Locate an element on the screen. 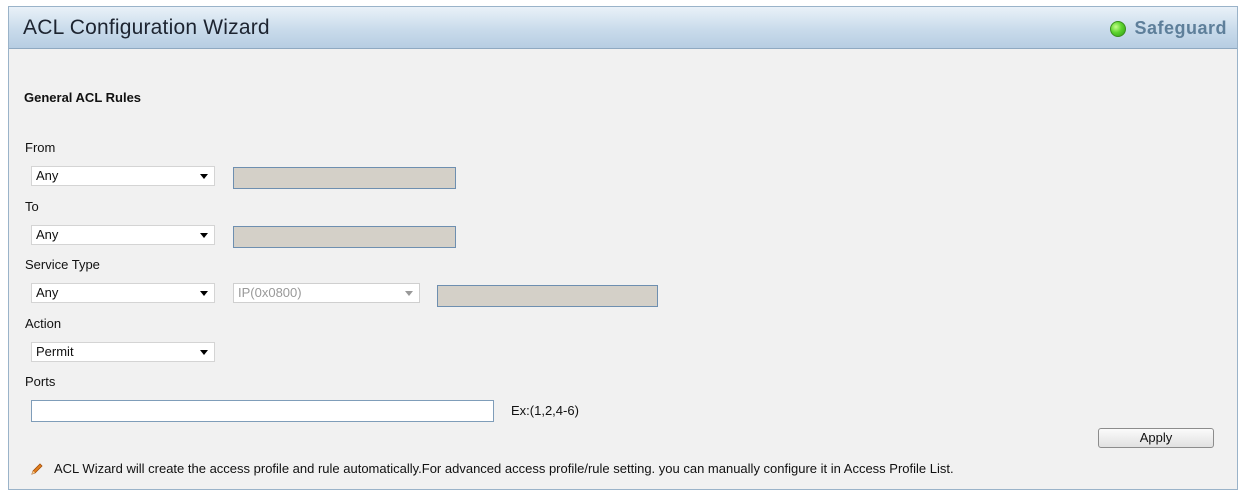  service-type-select: Any is located at coordinates (123, 293).